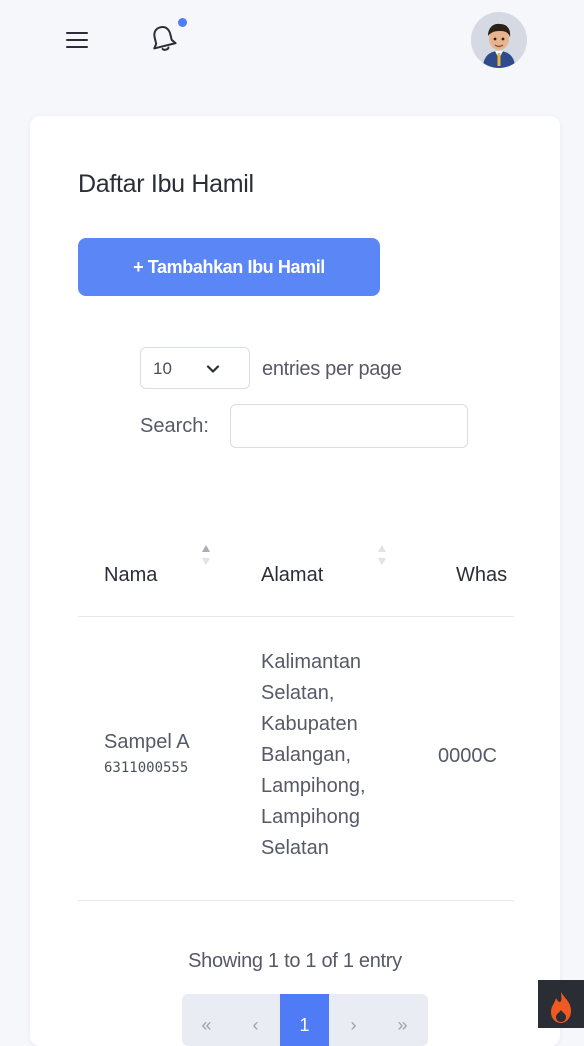 Image resolution: width=584 pixels, height=1046 pixels. What do you see at coordinates (298, 693) in the screenshot?
I see `alamat-line: Selatan,` at bounding box center [298, 693].